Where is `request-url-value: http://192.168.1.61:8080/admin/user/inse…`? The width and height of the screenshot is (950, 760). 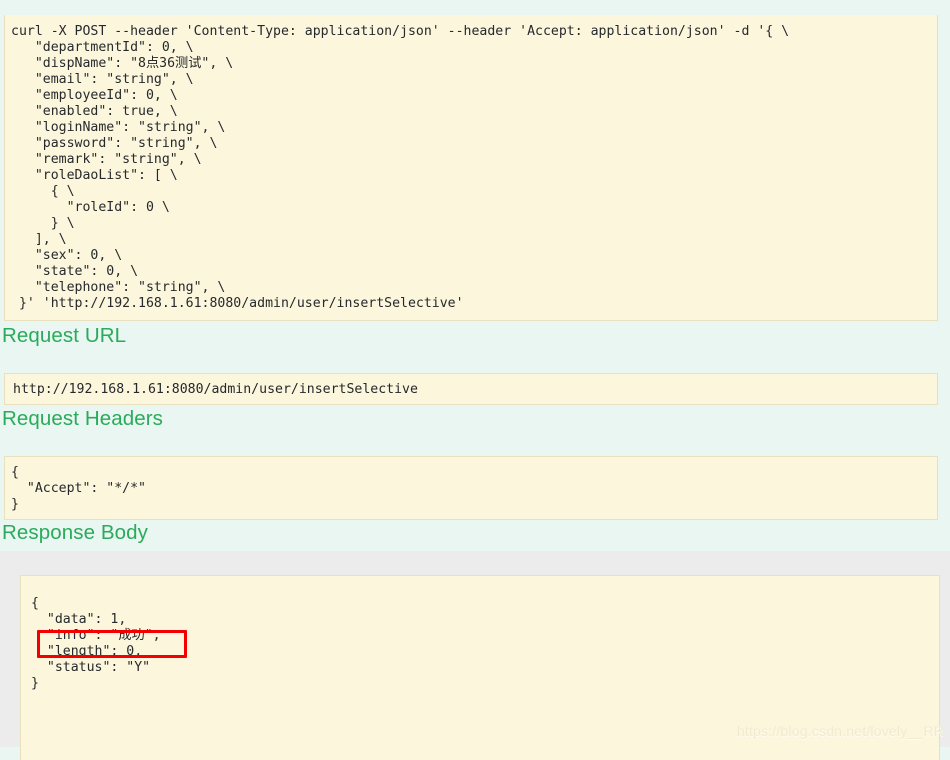 request-url-value: http://192.168.1.61:8080/admin/user/inse… is located at coordinates (471, 389).